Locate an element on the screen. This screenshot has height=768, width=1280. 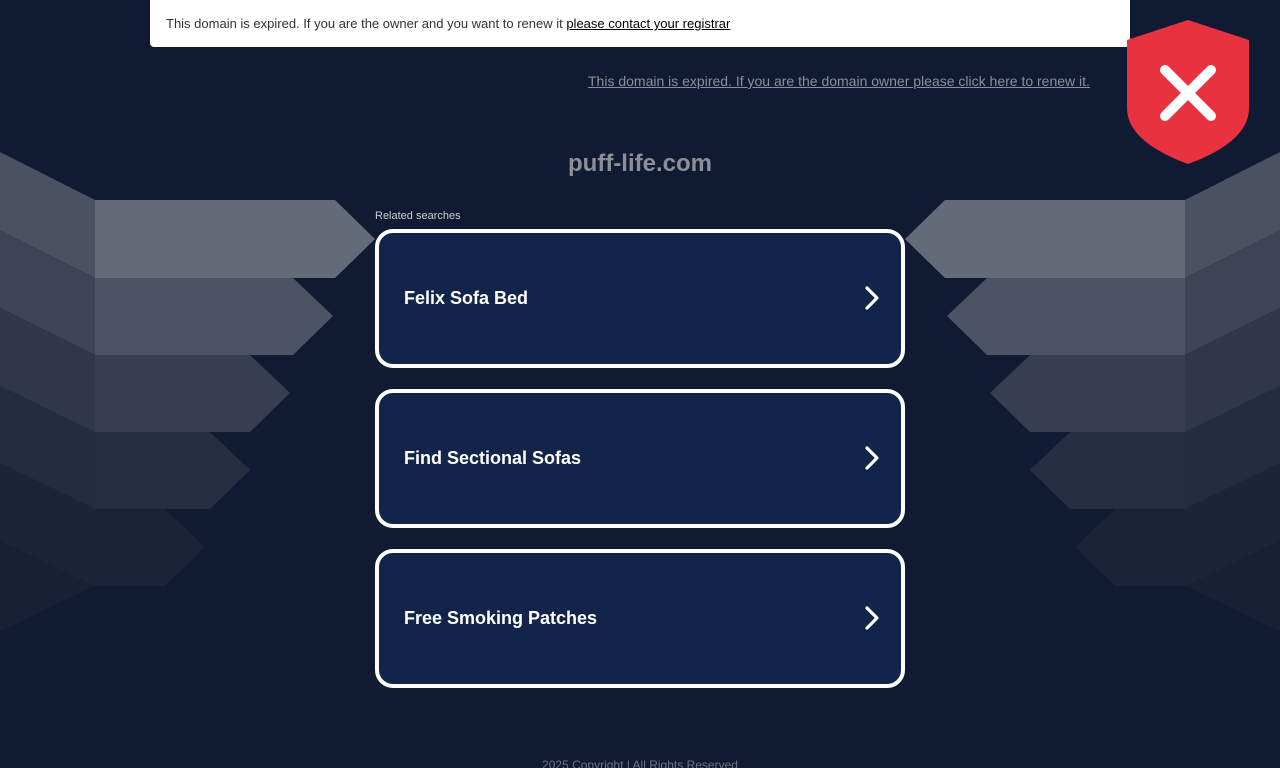
contact-registrar-link: please contact your registrar is located at coordinates (648, 23).